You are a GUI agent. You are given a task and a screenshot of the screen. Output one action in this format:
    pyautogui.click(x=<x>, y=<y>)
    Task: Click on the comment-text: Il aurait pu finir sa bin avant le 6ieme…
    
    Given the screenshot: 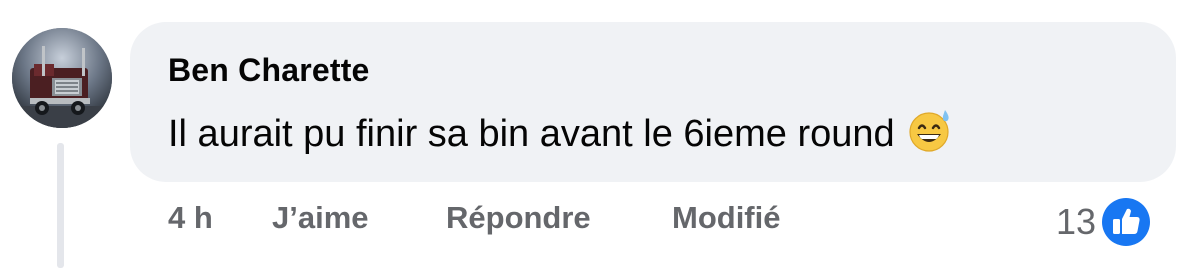 What is the action you would take?
    pyautogui.click(x=531, y=134)
    